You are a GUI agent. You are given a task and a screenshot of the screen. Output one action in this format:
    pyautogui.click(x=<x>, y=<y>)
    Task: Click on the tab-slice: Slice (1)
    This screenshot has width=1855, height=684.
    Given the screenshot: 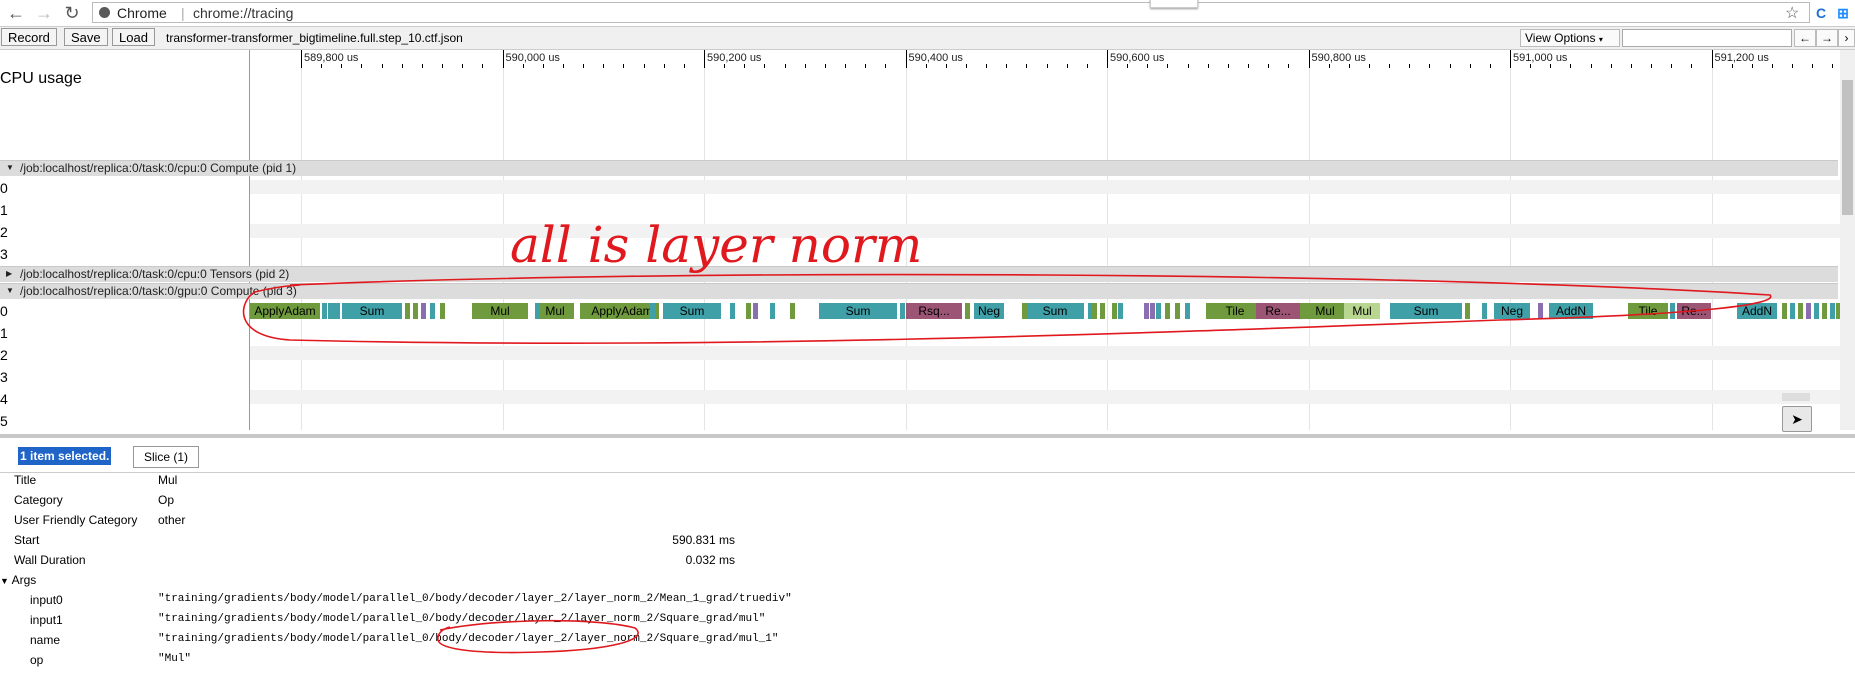 What is the action you would take?
    pyautogui.click(x=166, y=457)
    